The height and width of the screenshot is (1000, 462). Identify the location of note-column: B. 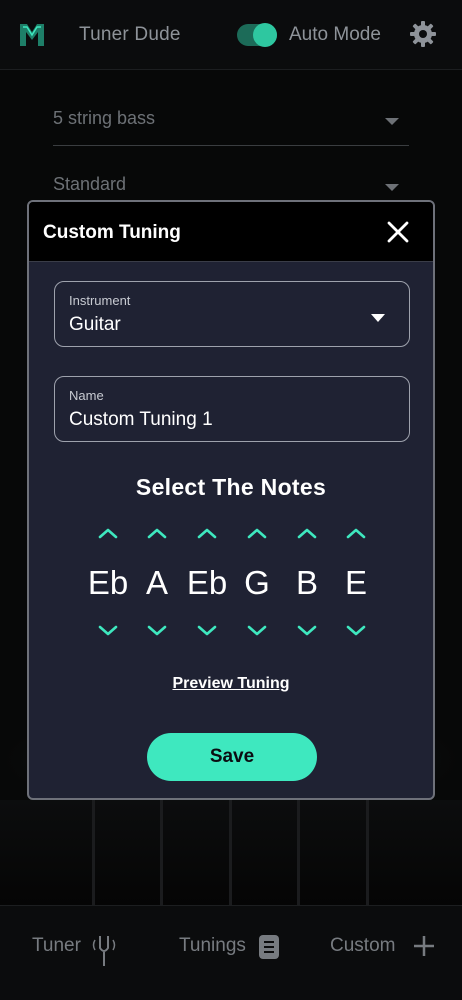
(307, 580).